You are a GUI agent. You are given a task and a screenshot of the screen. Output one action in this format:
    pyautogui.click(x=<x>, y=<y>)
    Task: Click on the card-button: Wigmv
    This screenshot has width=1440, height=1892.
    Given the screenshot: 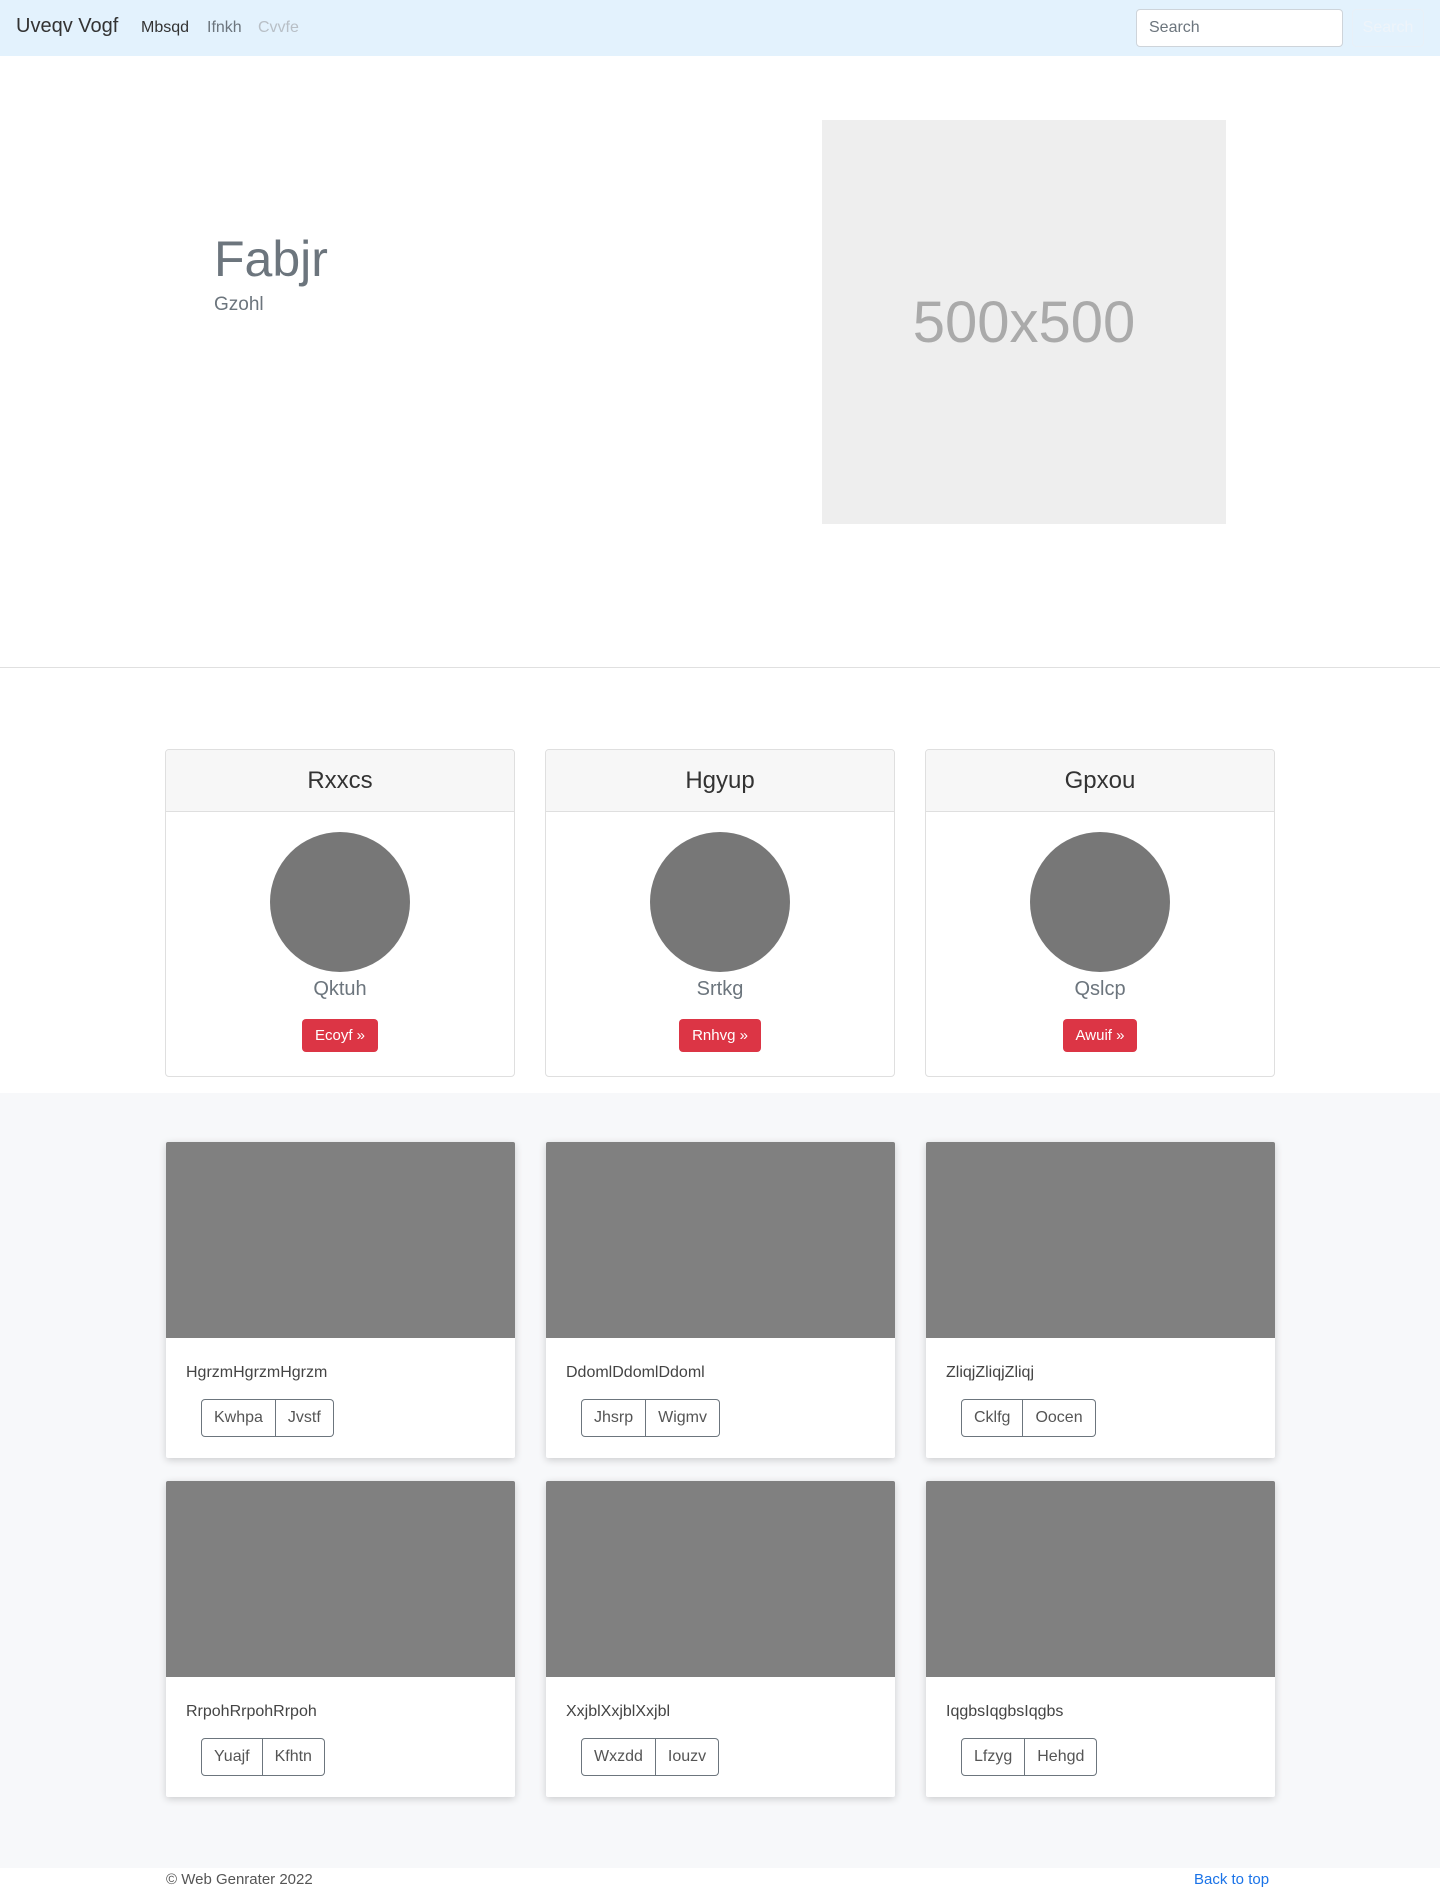 What is the action you would take?
    pyautogui.click(x=683, y=1418)
    